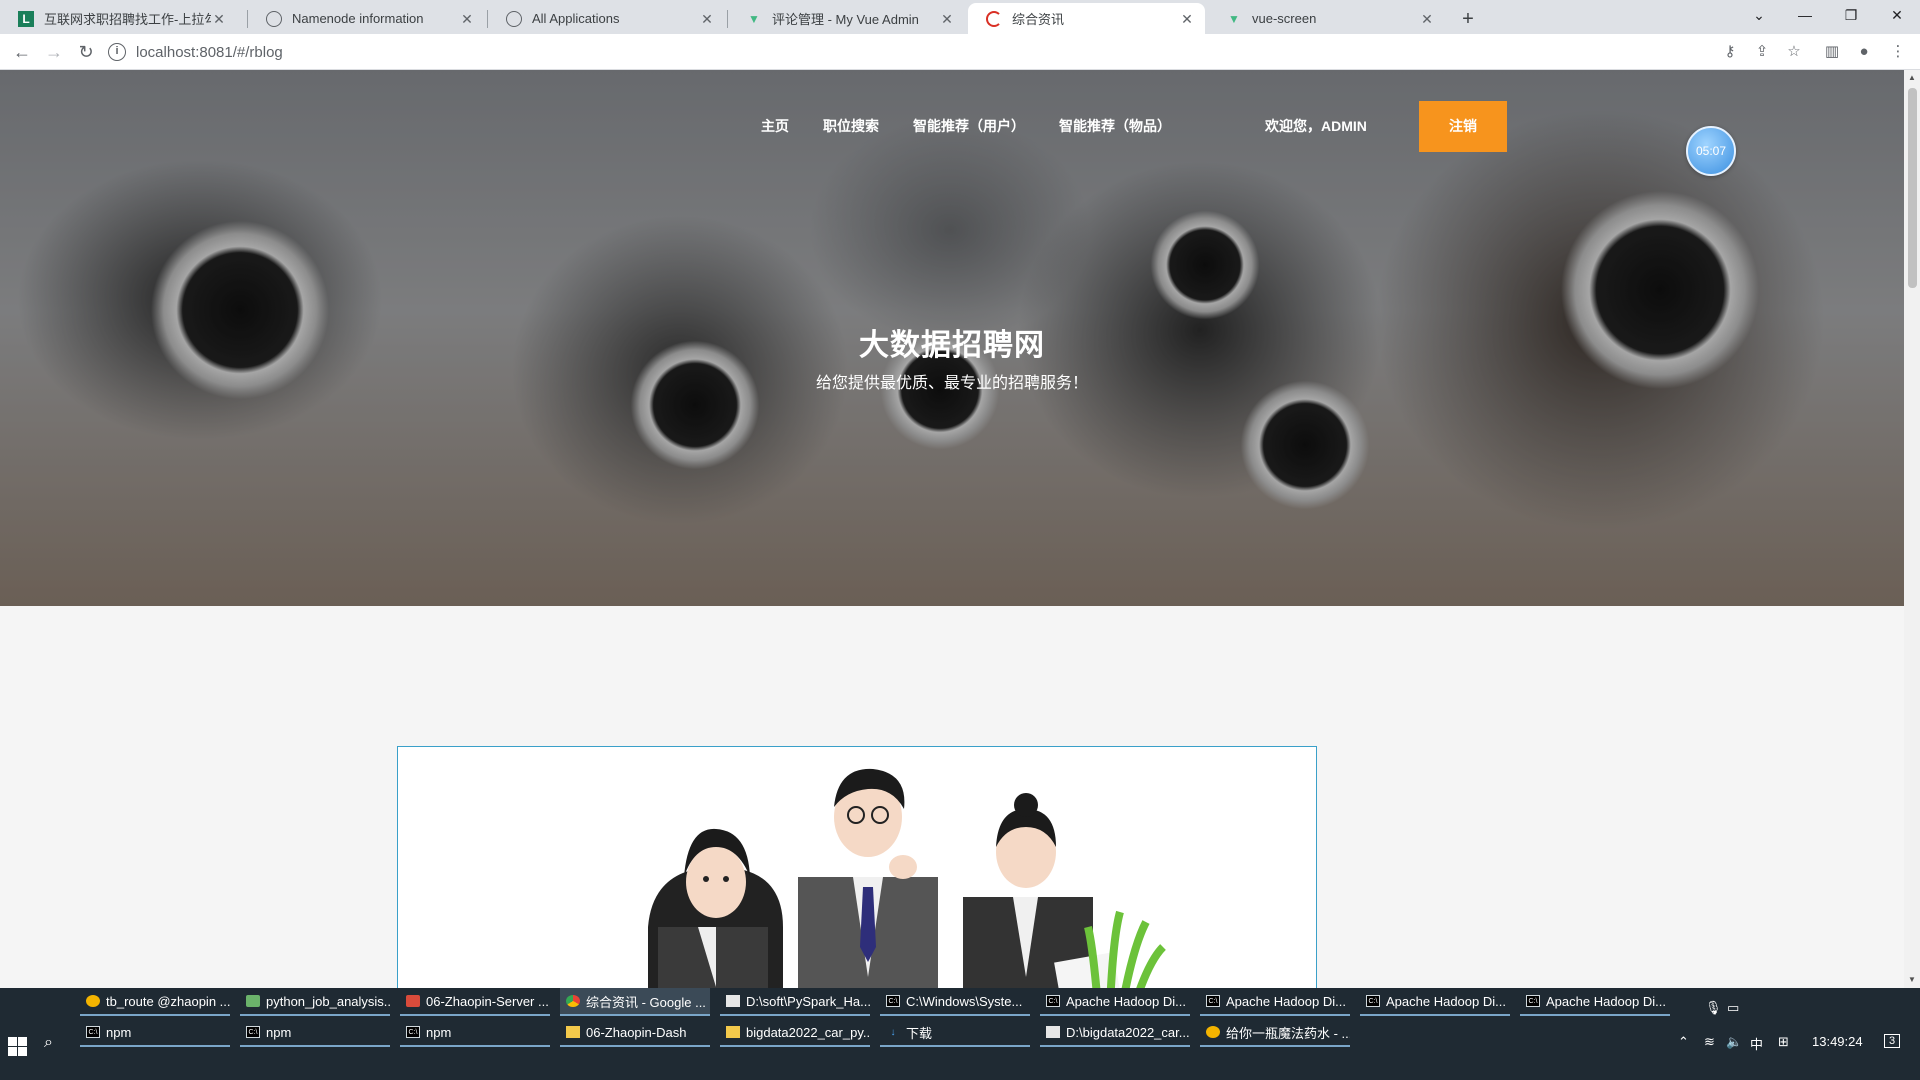 The height and width of the screenshot is (1080, 1920). Describe the element at coordinates (1832, 52) in the screenshot. I see `side-panel-icon: ▥` at that location.